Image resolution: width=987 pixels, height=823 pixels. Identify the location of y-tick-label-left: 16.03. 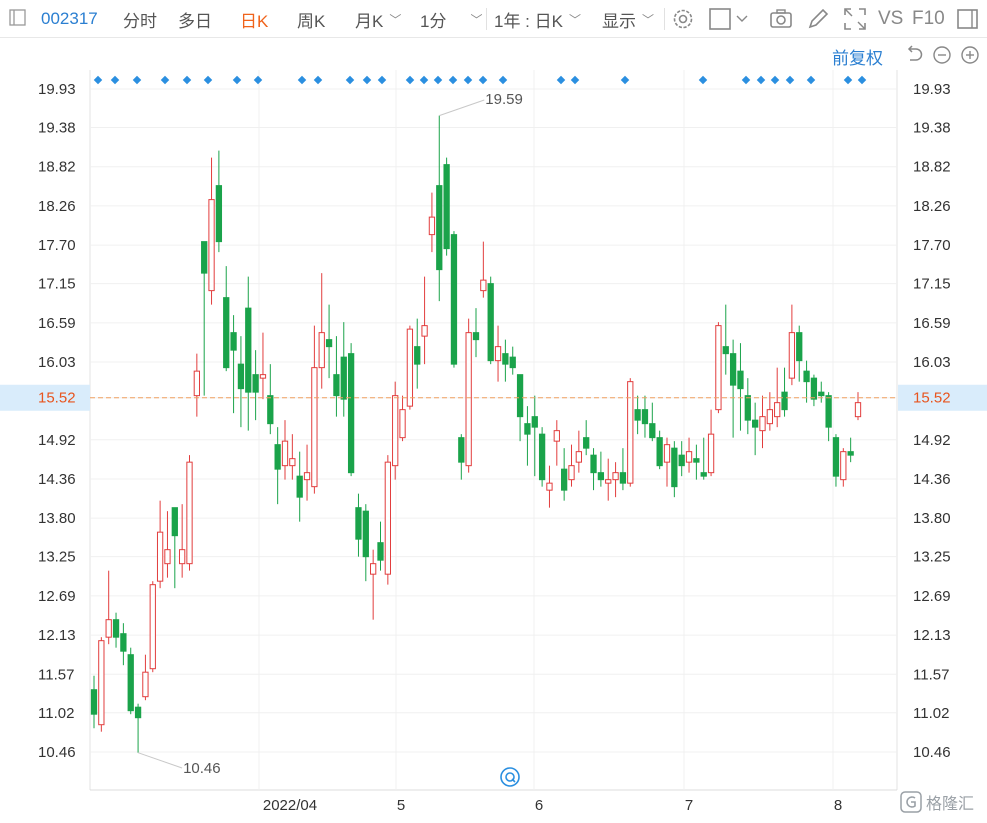
(57, 362).